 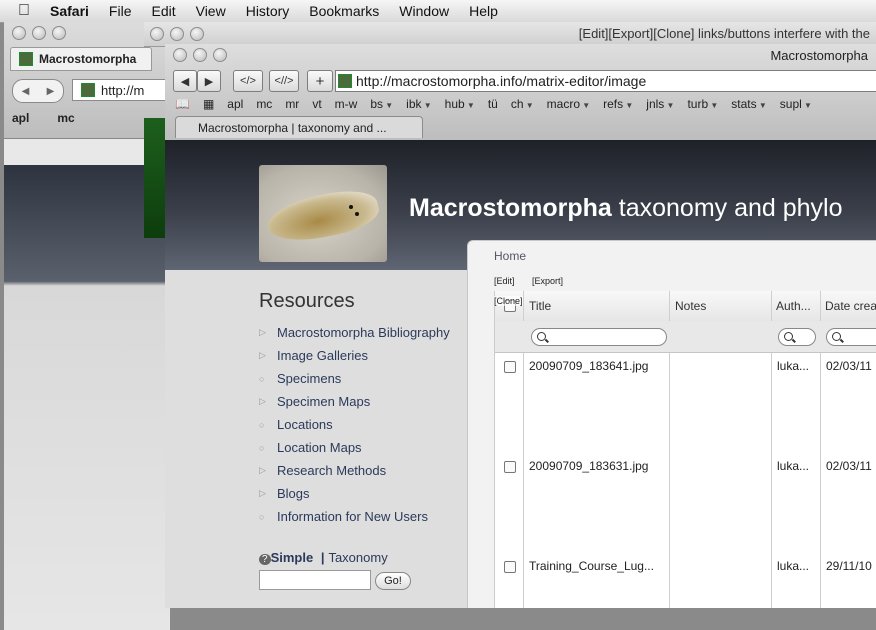 What do you see at coordinates (366, 332) in the screenshot?
I see `resource-link-macrostomorpha-bibliography: ▷ Macrostomorpha Bibliography` at bounding box center [366, 332].